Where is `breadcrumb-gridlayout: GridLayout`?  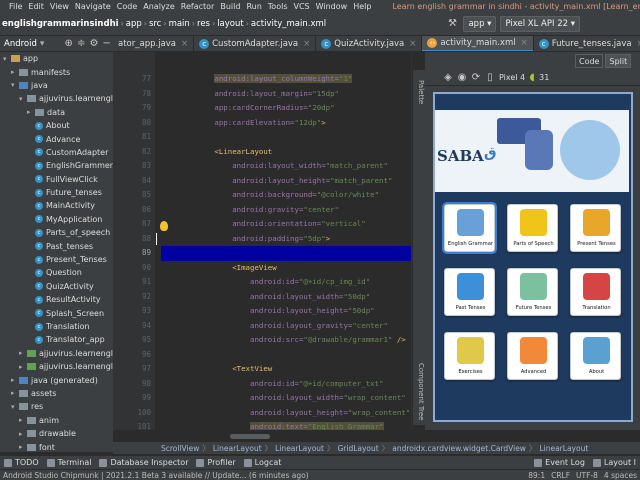 breadcrumb-gridlayout: GridLayout is located at coordinates (357, 448).